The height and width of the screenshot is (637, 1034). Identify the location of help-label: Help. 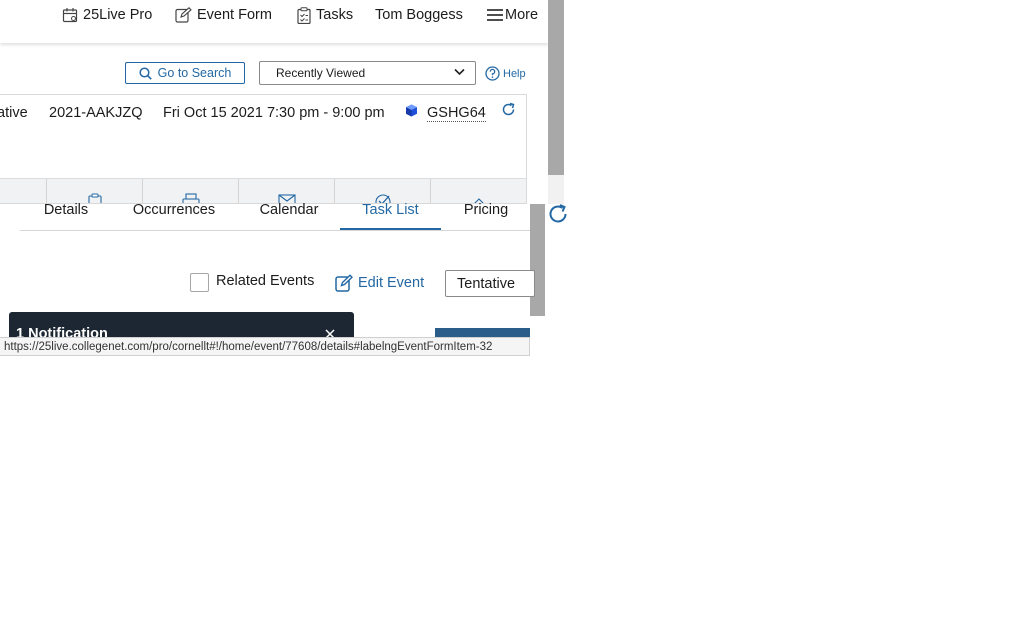
(514, 73).